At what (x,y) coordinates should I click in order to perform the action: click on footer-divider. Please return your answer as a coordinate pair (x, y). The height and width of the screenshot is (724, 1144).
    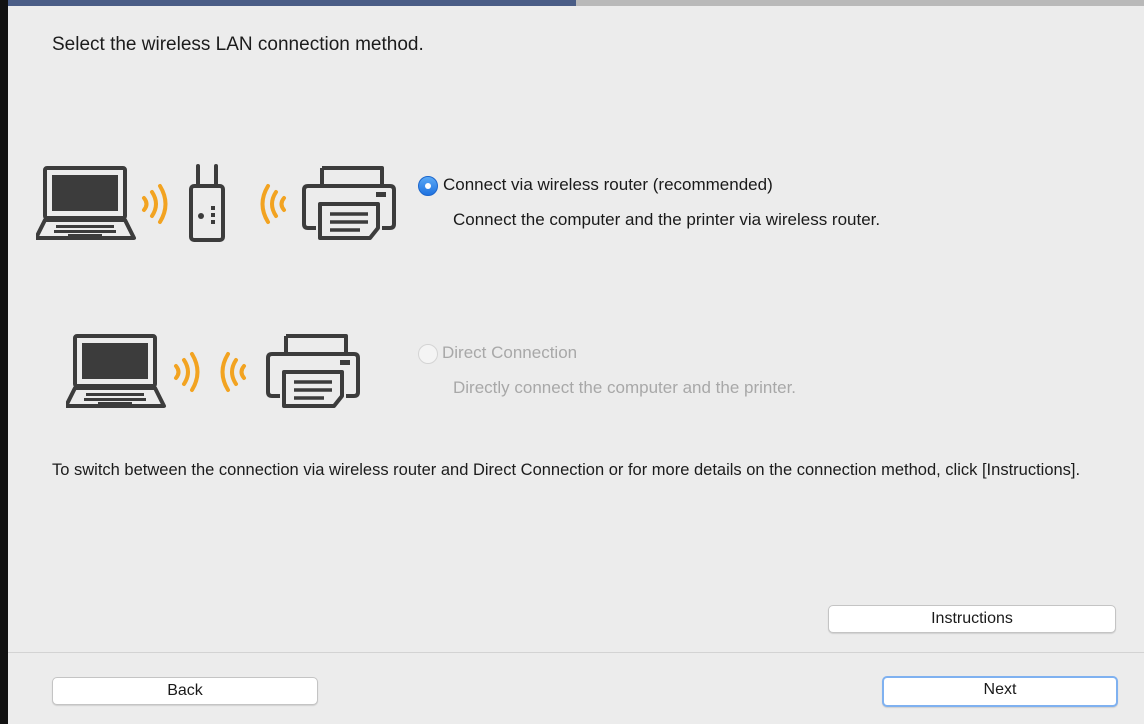
    Looking at the image, I should click on (576, 652).